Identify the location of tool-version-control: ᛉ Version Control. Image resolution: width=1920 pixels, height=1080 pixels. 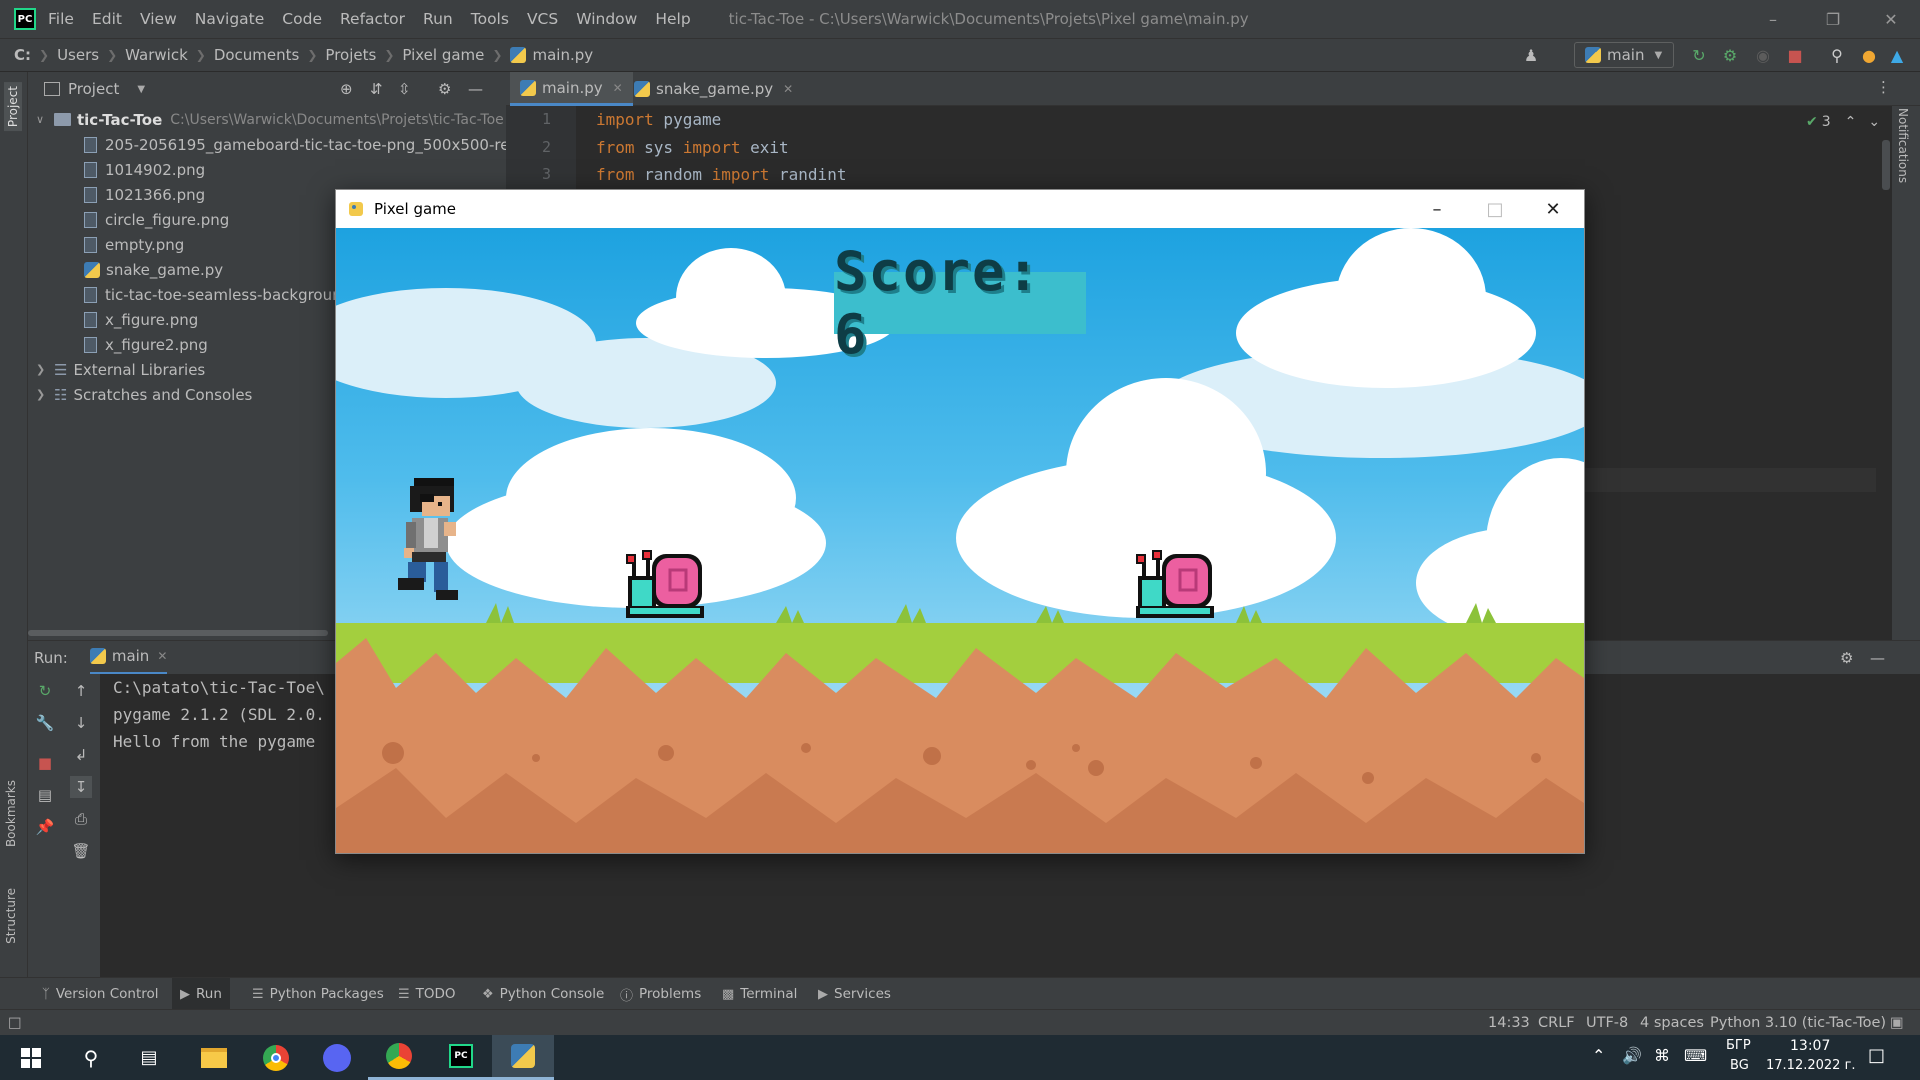
(100, 994).